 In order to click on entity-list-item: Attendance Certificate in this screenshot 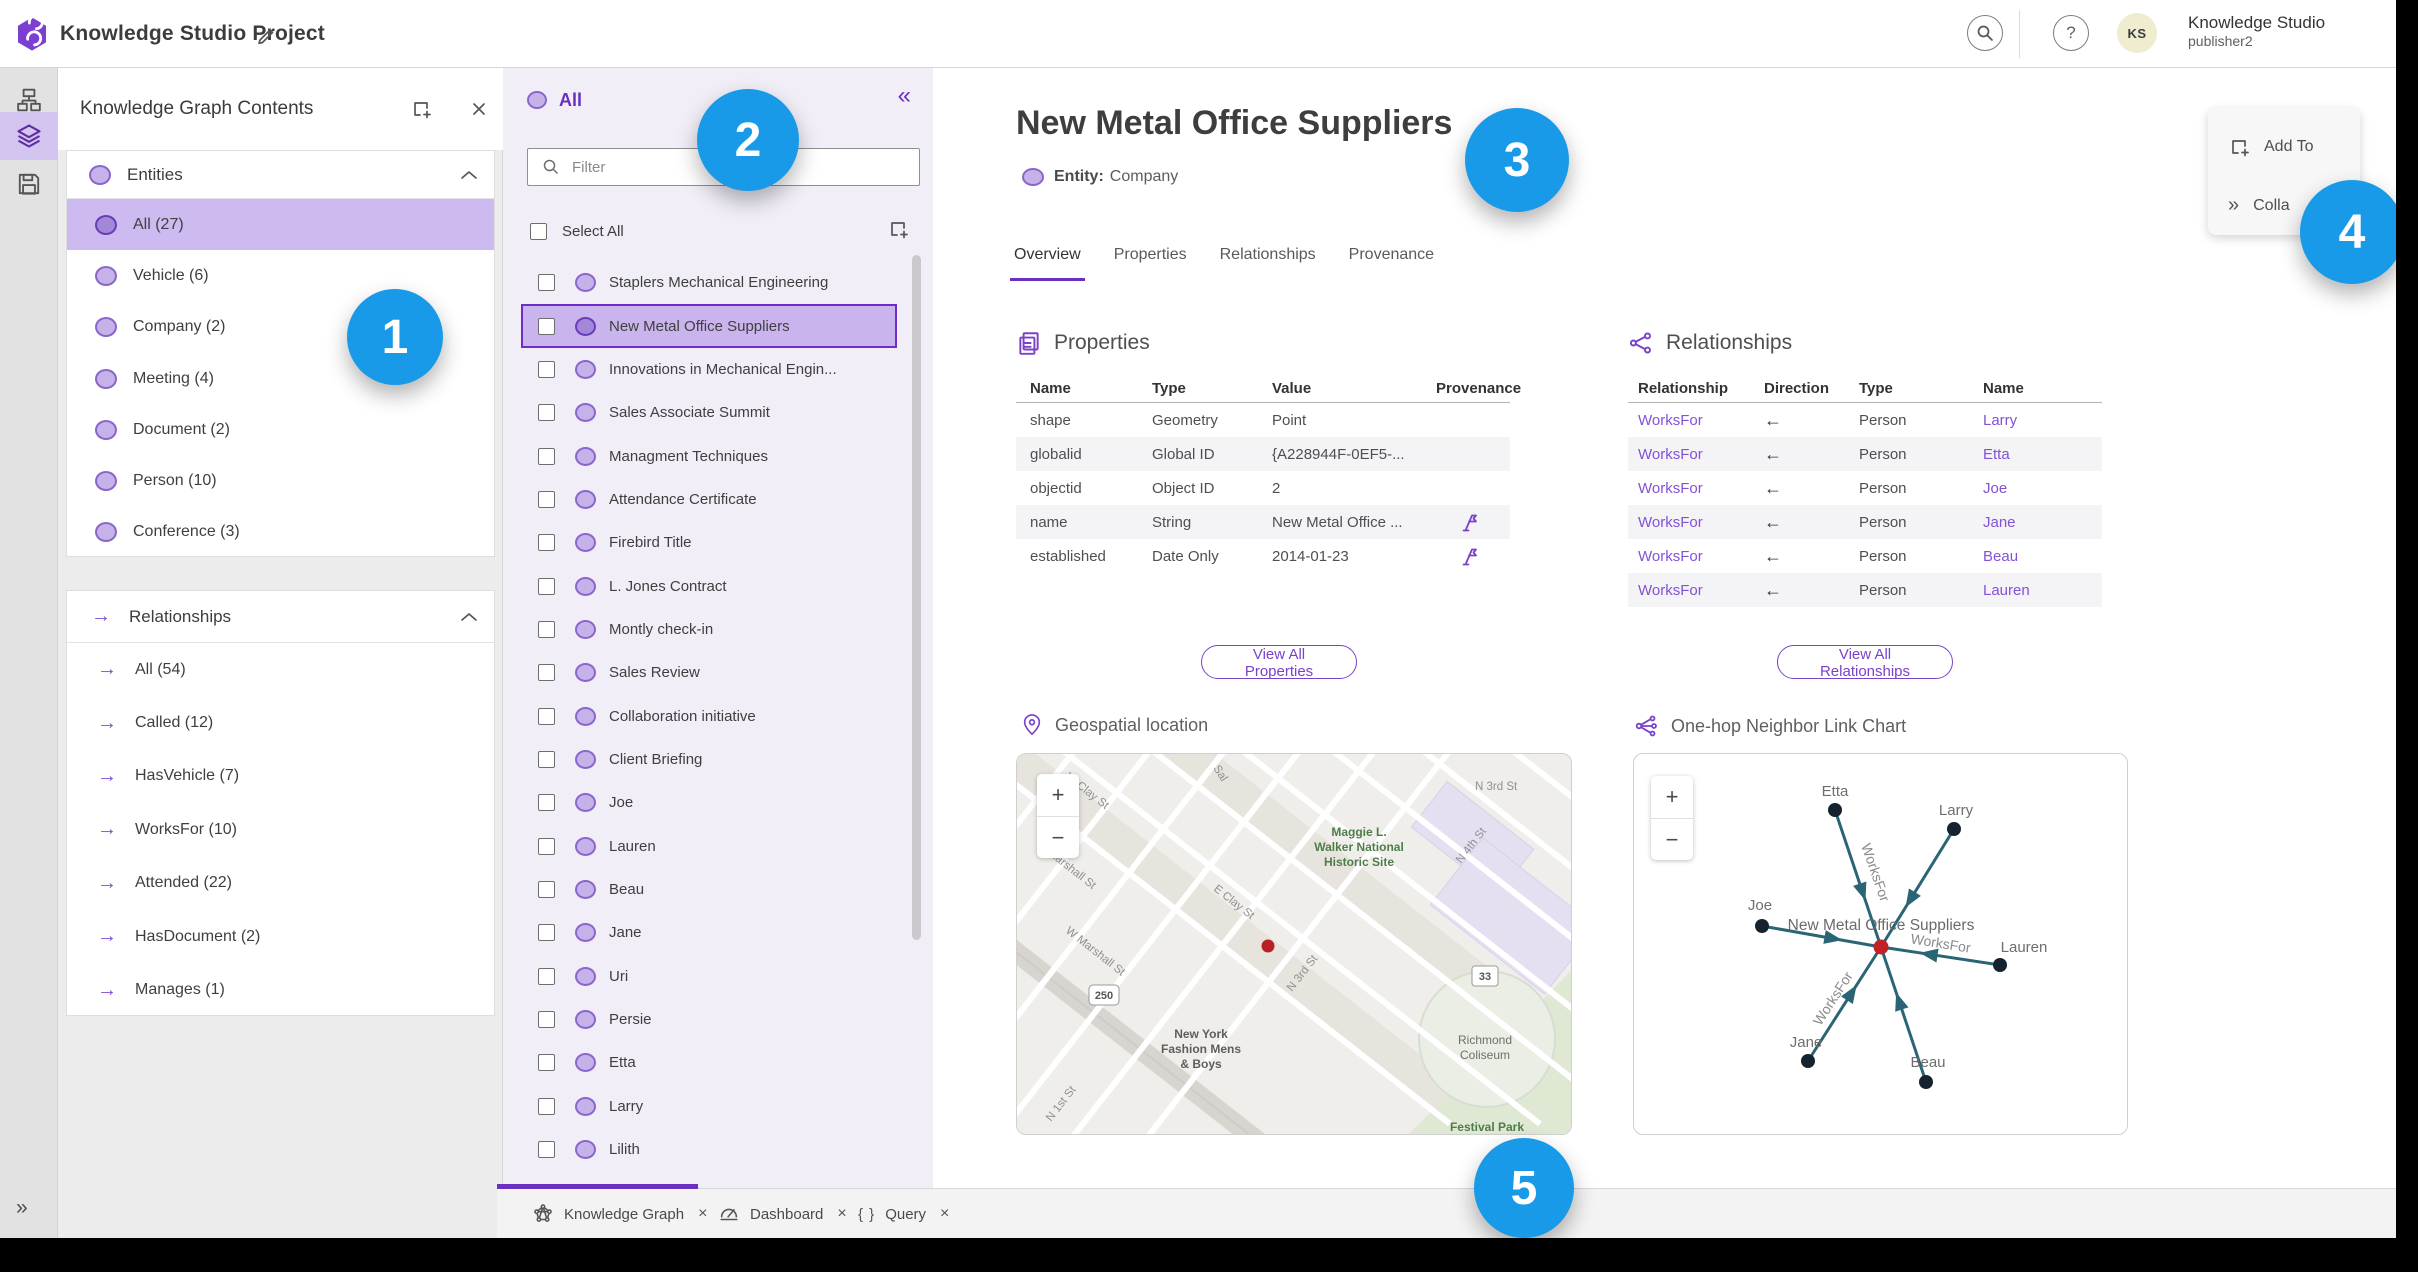, I will do `click(709, 499)`.